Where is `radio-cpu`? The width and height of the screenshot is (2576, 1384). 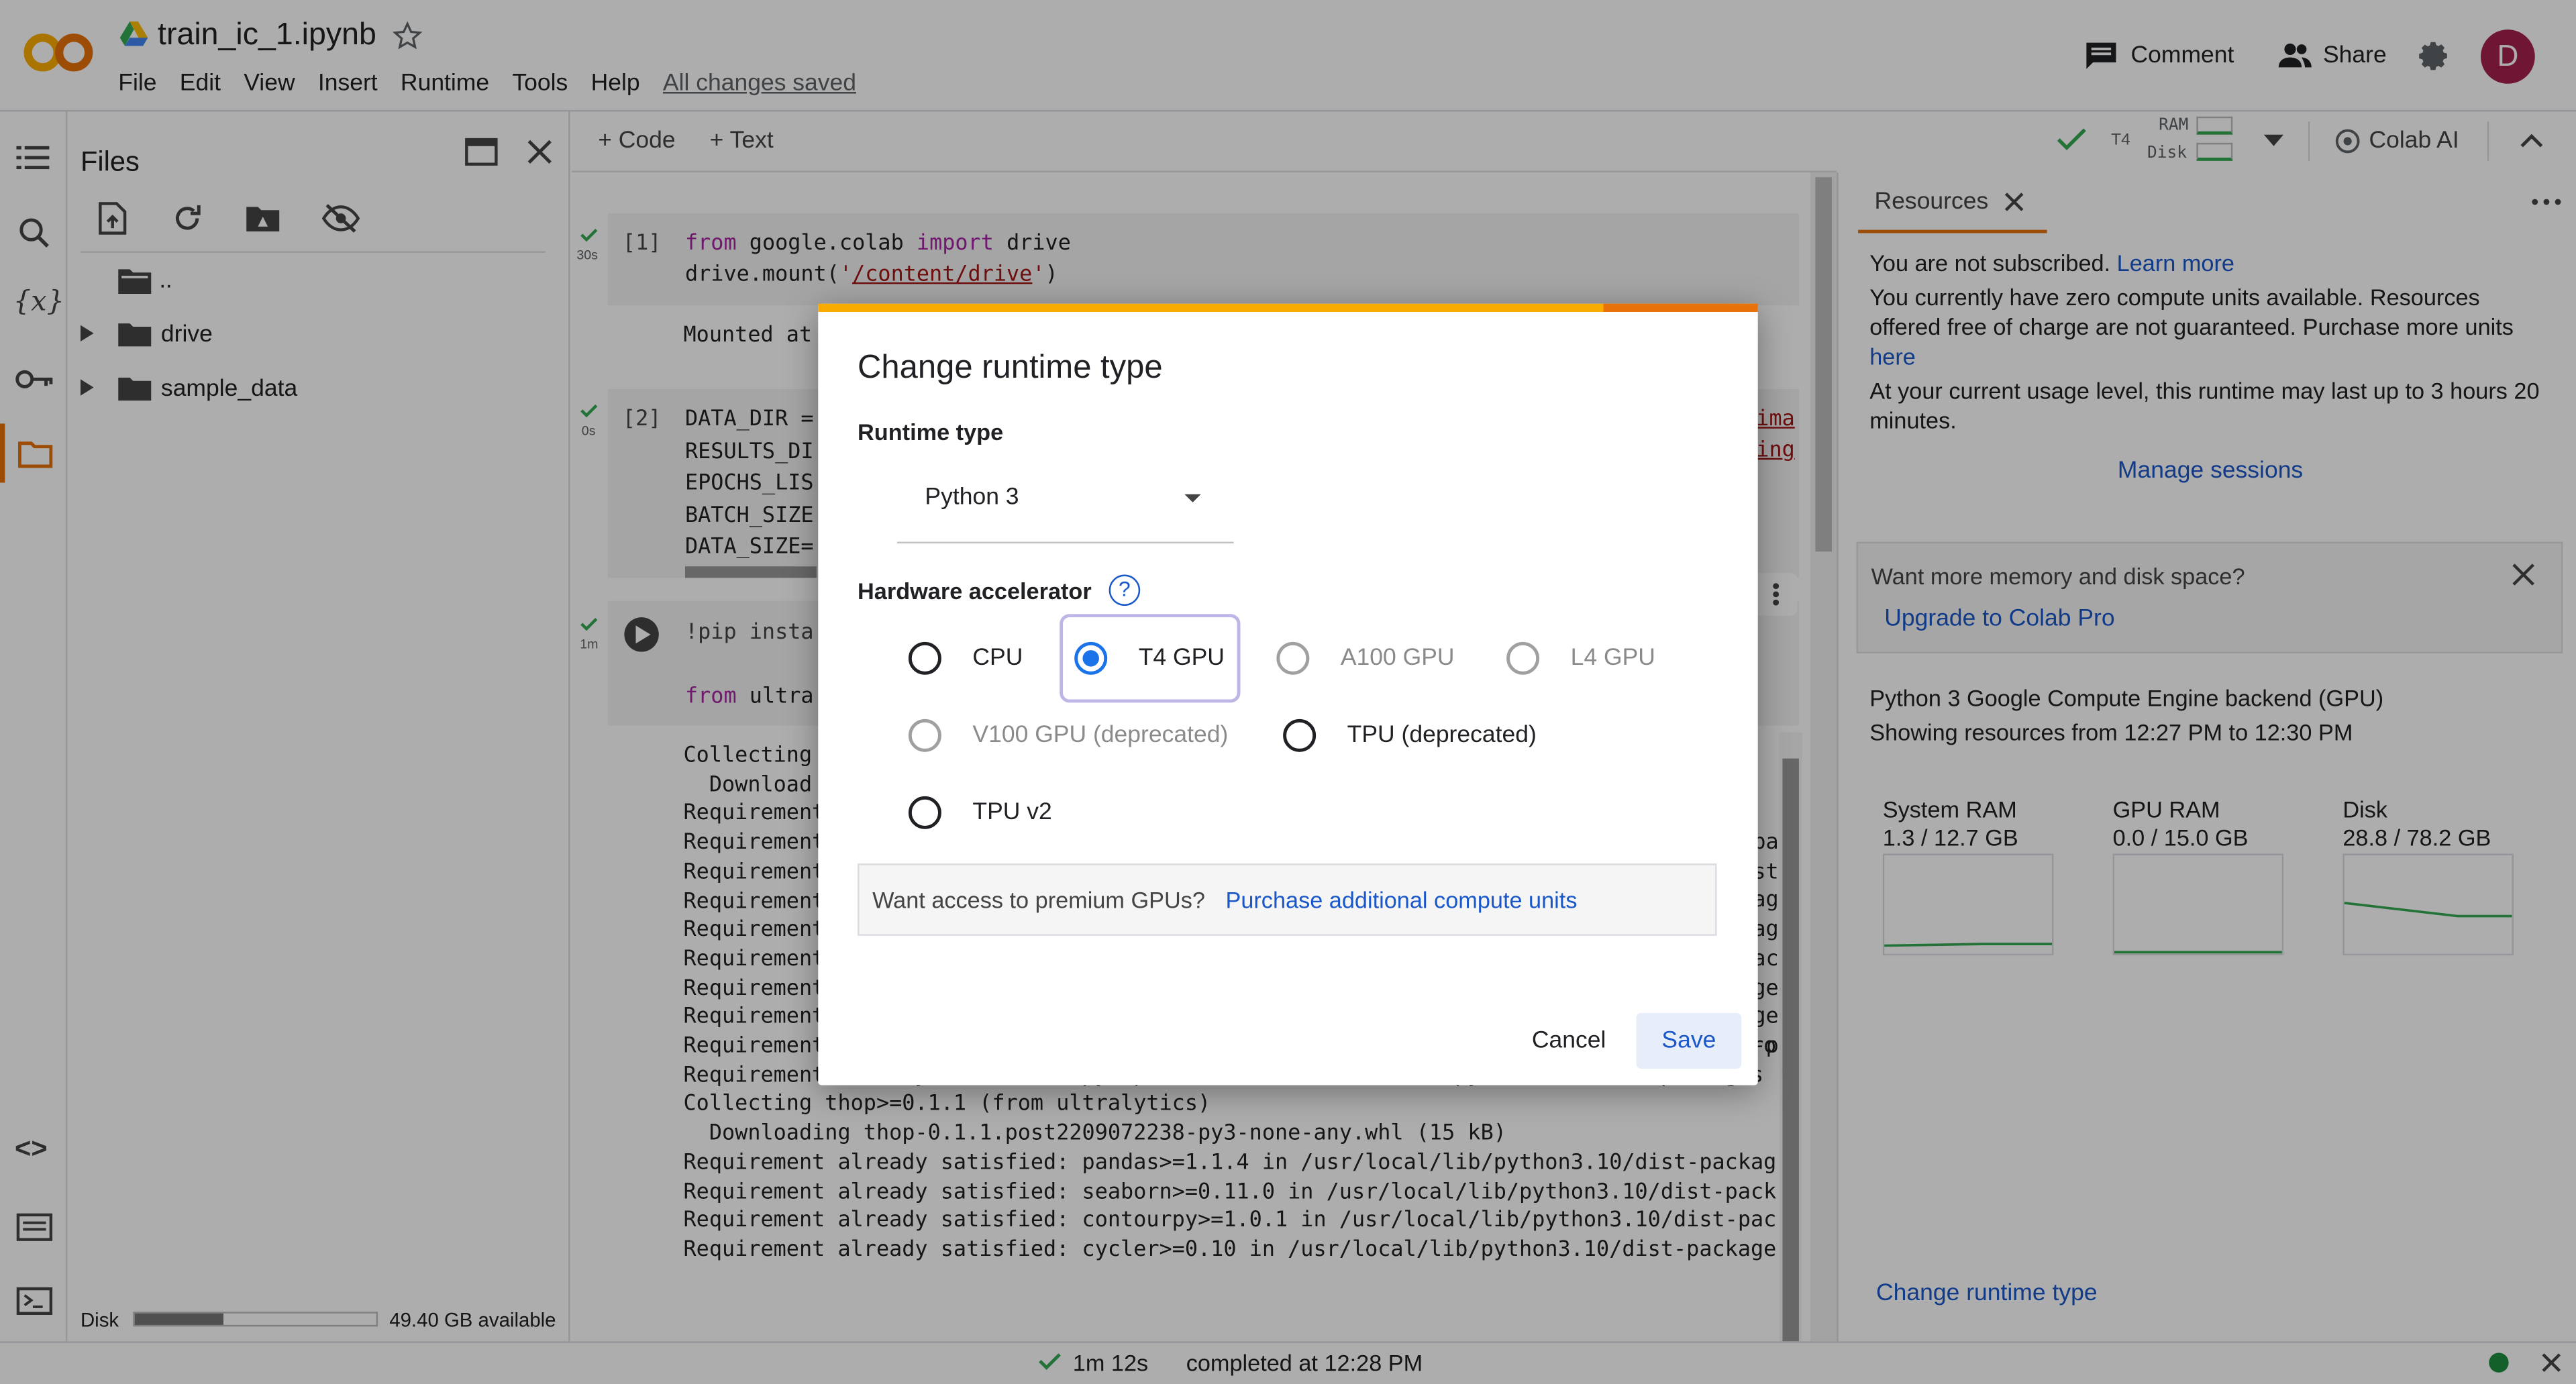
radio-cpu is located at coordinates (924, 658).